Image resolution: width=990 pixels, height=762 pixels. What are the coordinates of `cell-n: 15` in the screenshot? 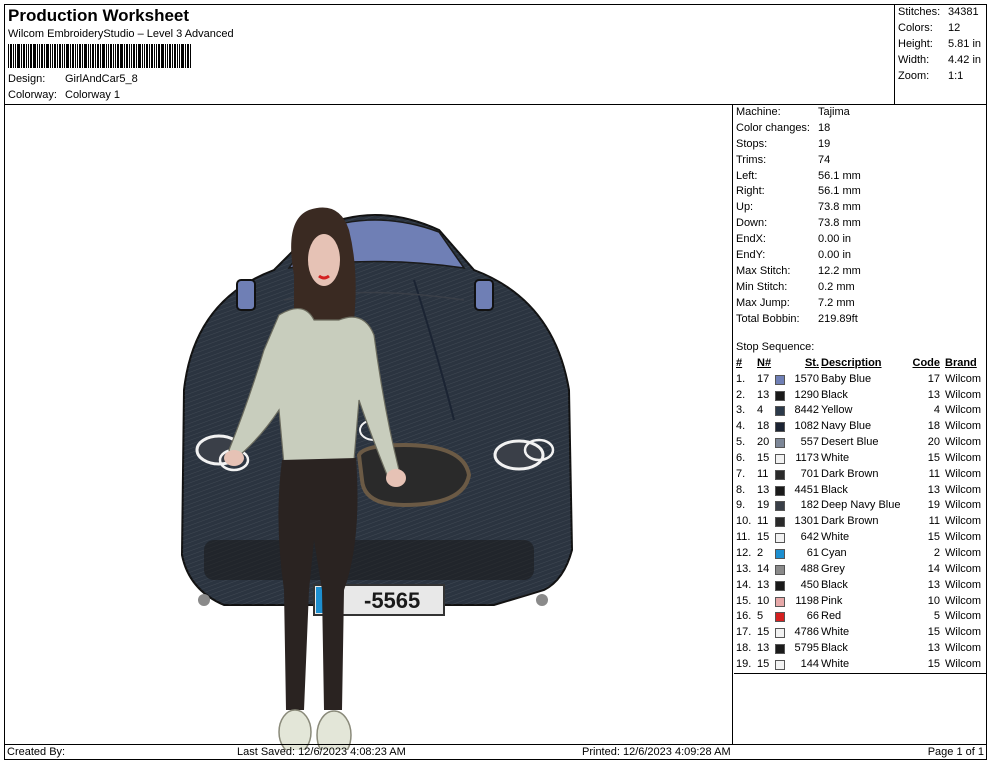 It's located at (763, 663).